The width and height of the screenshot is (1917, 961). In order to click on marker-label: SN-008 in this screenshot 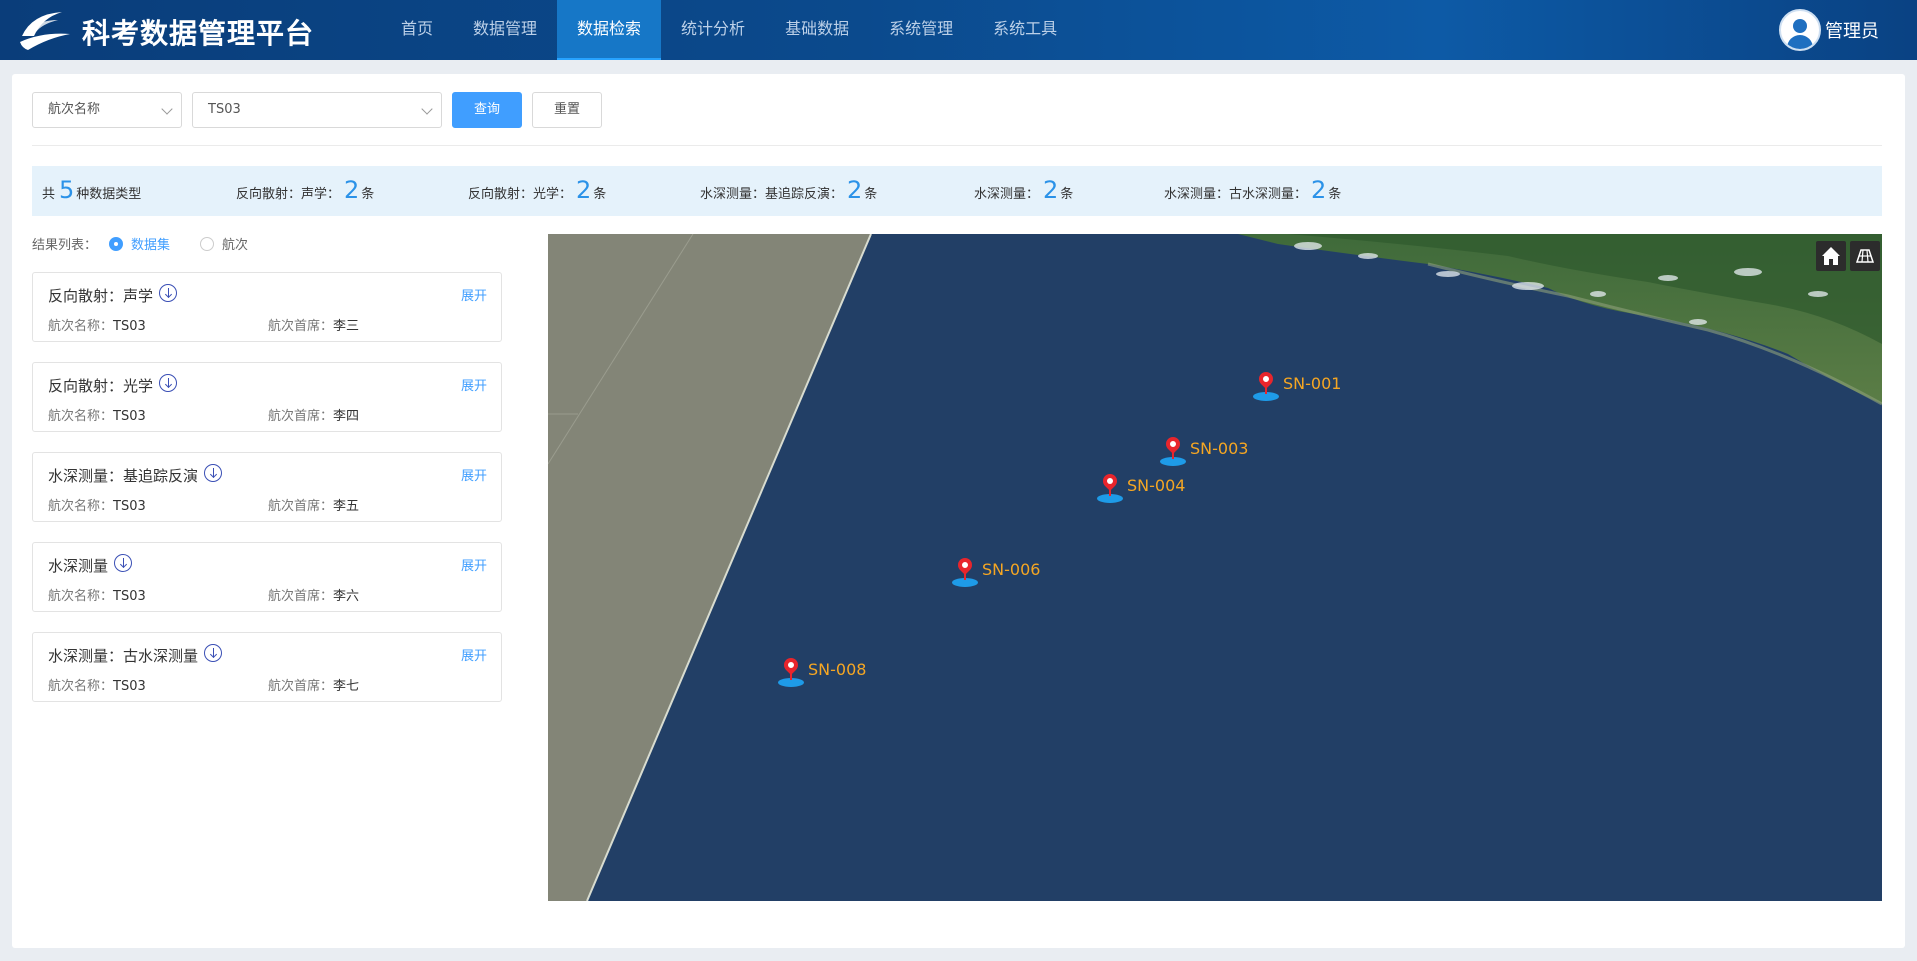, I will do `click(837, 669)`.